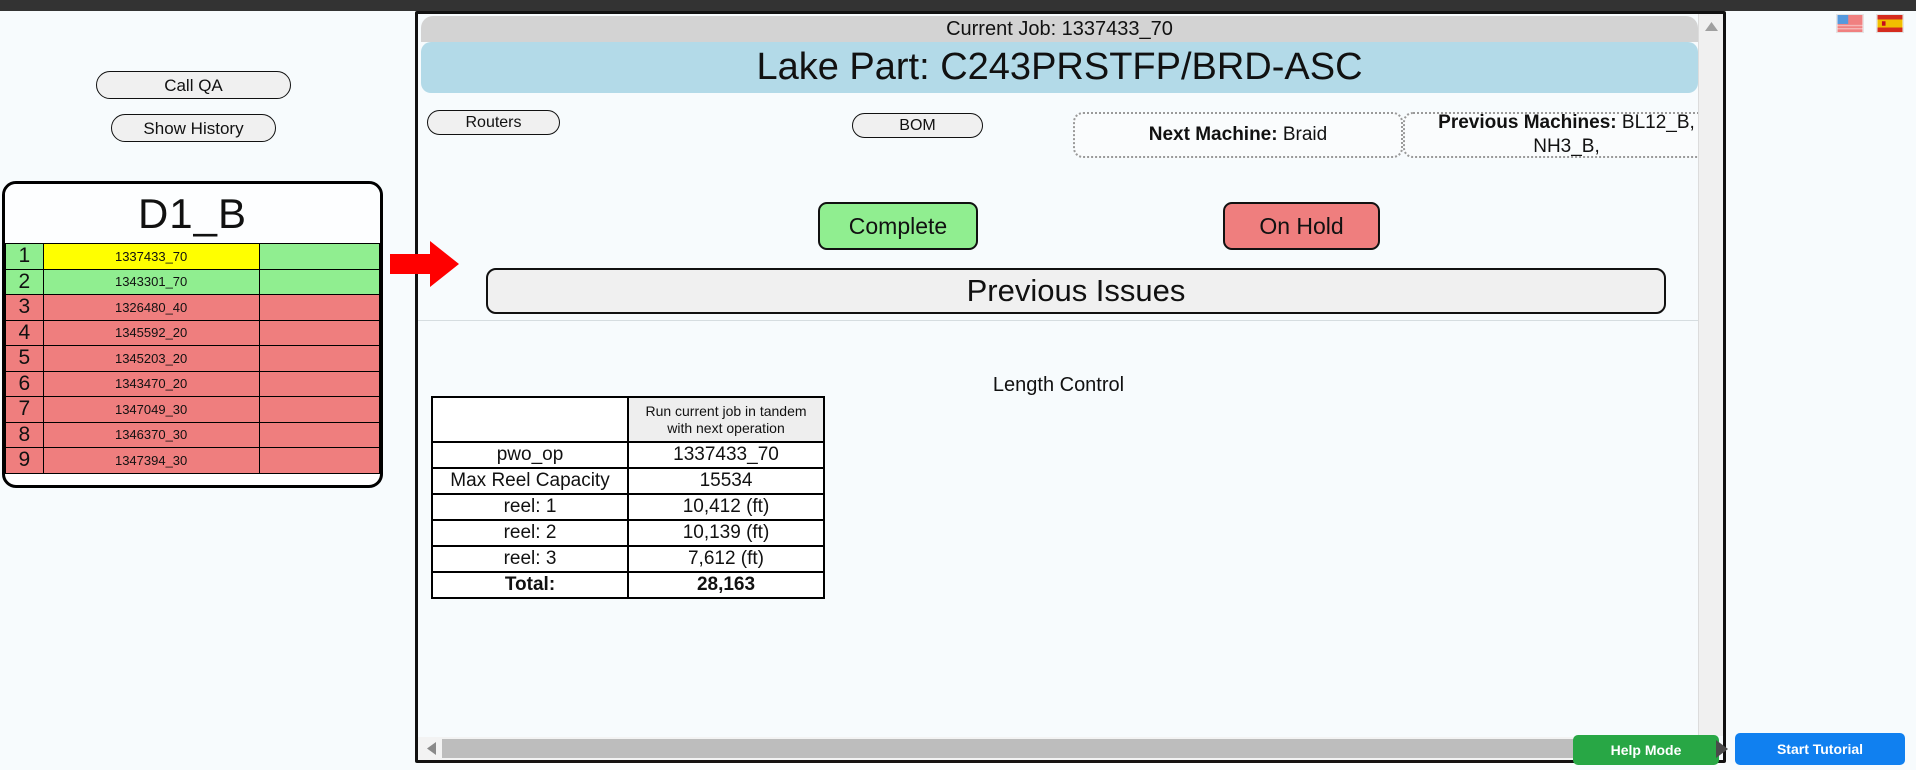  Describe the element at coordinates (1058, 320) in the screenshot. I see `section-divider` at that location.